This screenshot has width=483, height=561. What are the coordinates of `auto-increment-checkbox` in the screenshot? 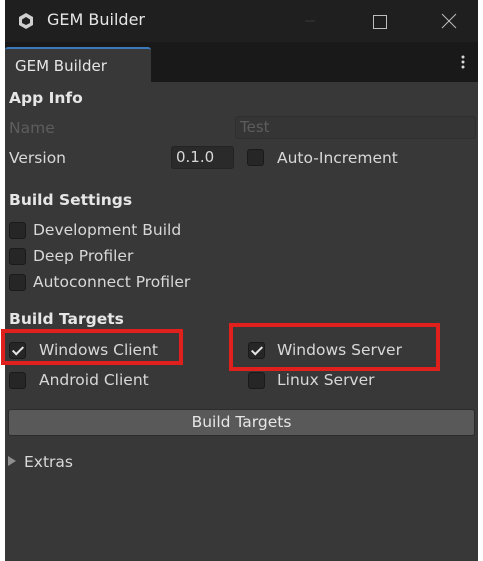 It's located at (255, 157).